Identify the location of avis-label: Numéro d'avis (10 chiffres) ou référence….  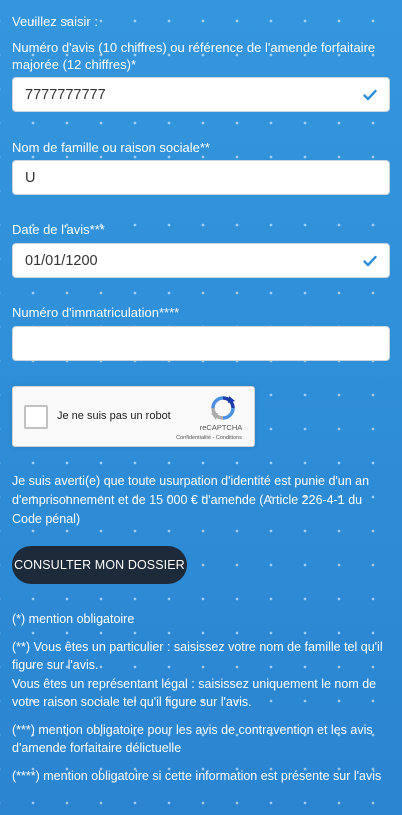
(194, 56).